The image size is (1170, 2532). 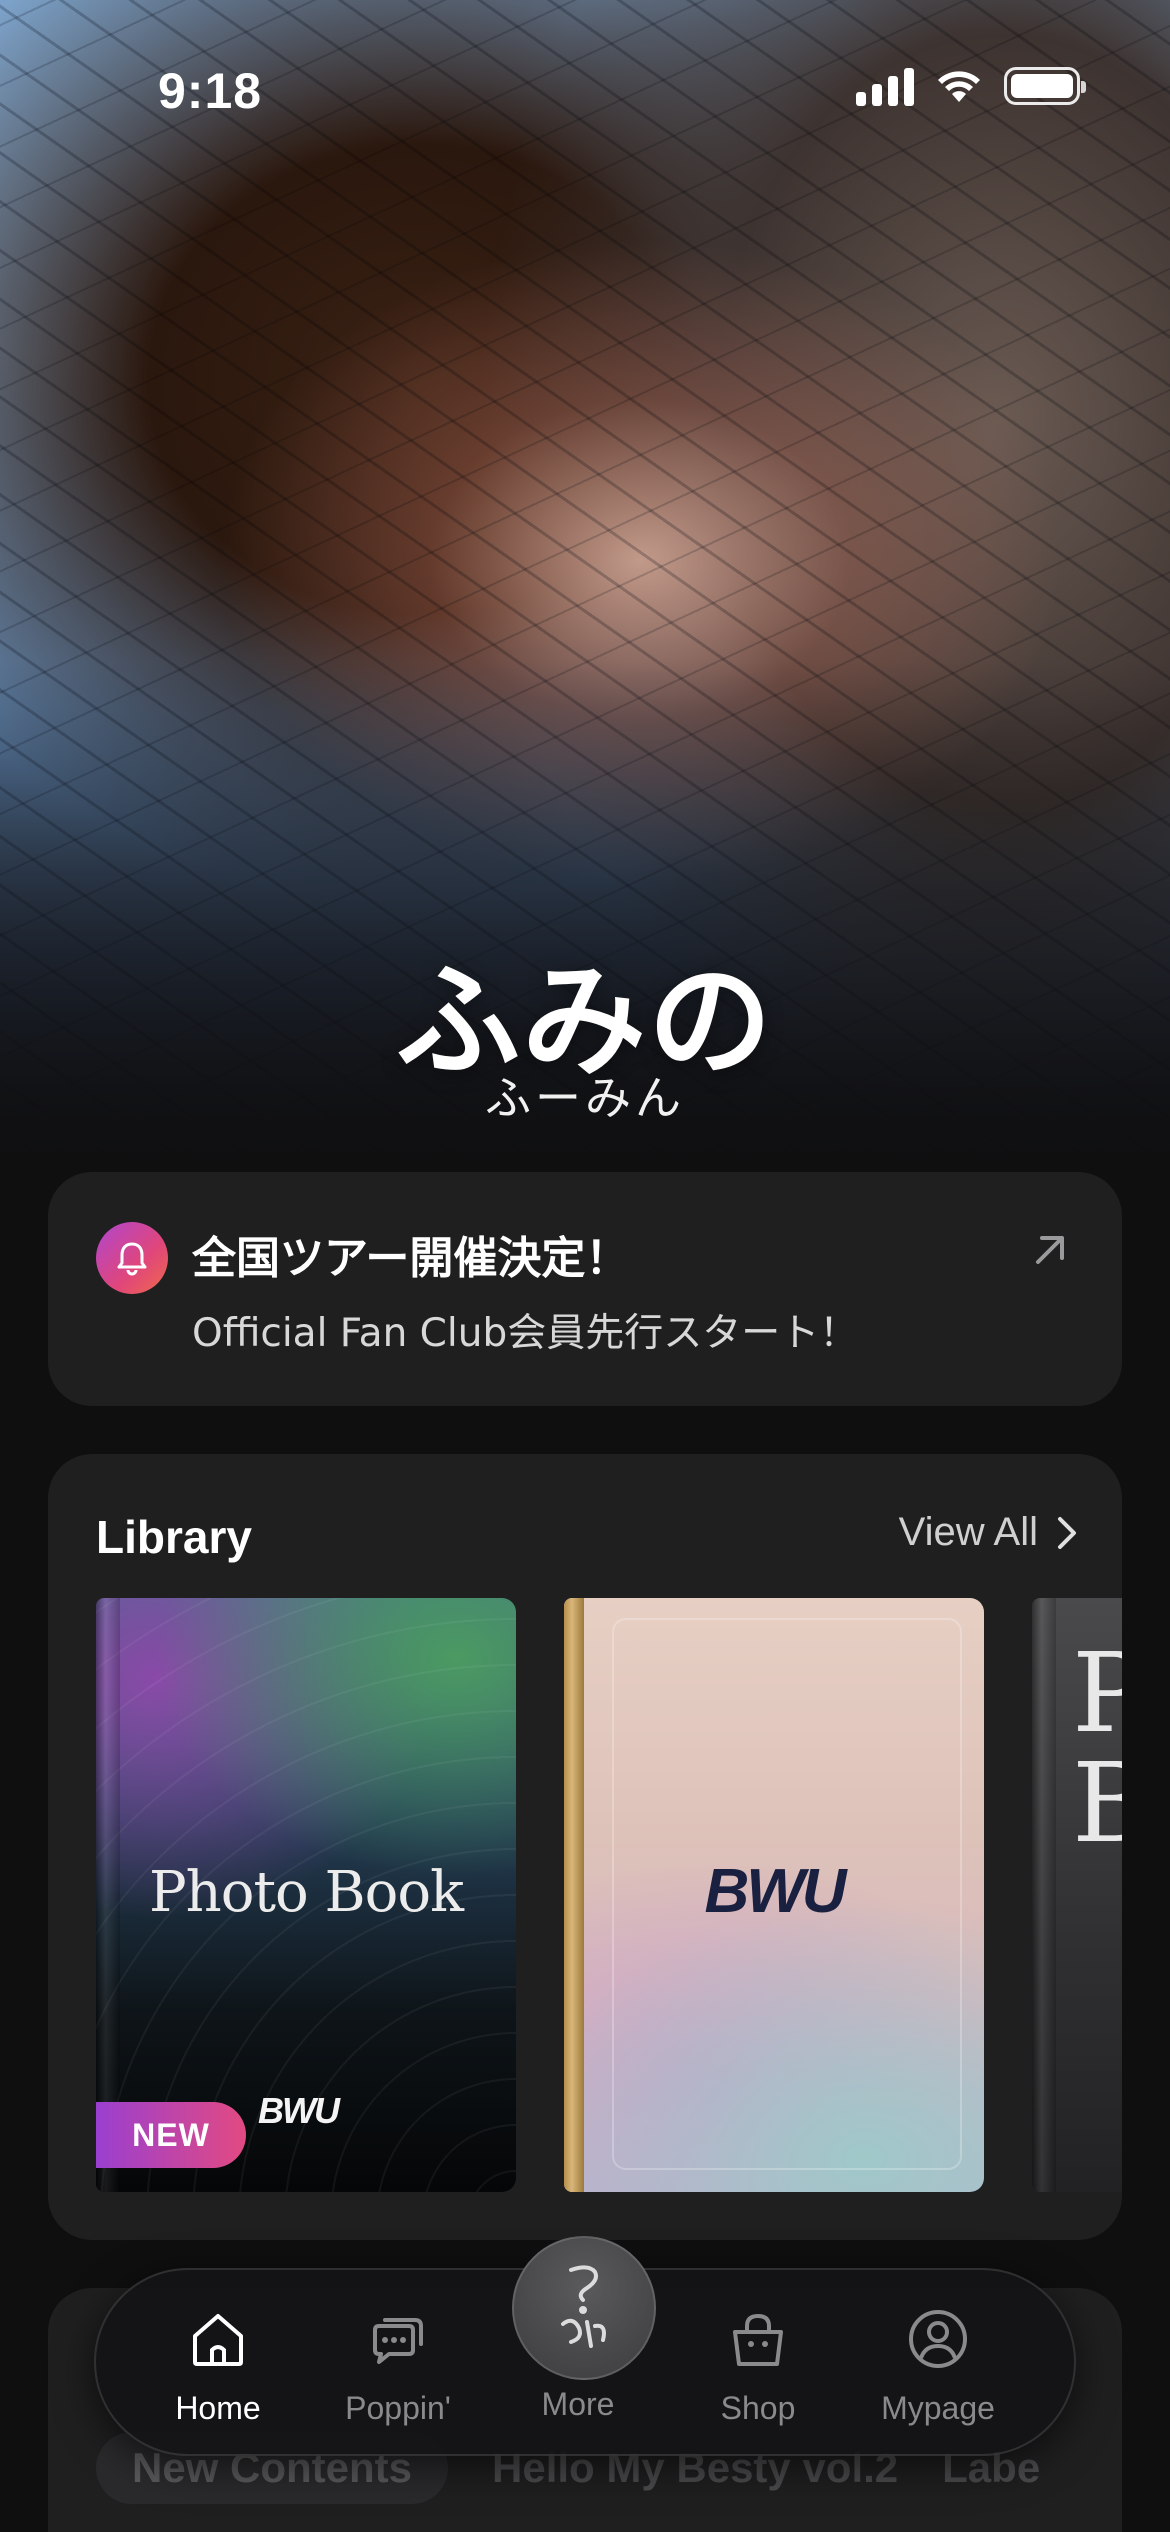 I want to click on tab-label: Poppin', so click(x=398, y=2408).